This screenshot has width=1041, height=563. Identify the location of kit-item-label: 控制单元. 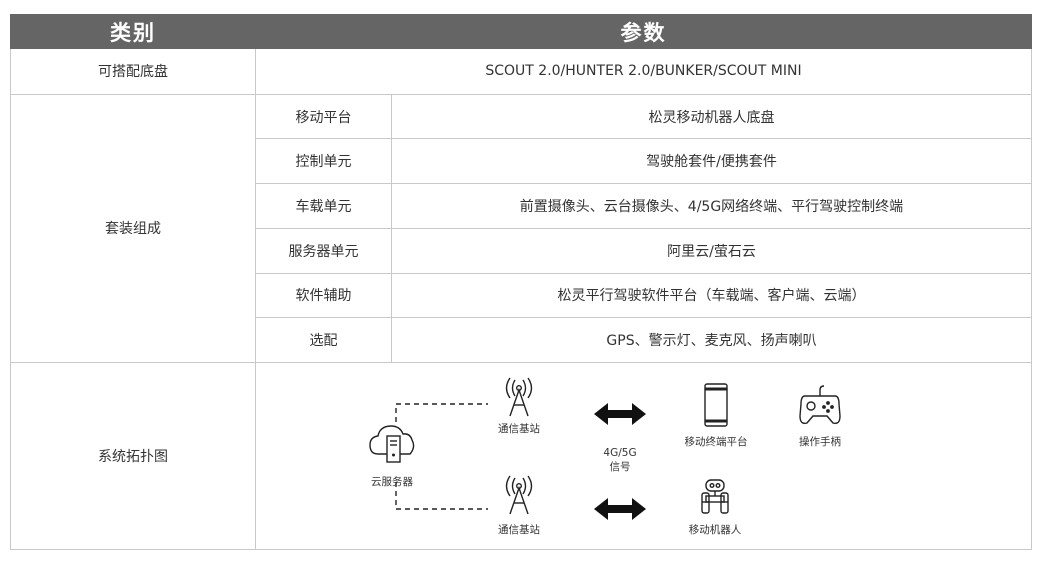
(323, 161).